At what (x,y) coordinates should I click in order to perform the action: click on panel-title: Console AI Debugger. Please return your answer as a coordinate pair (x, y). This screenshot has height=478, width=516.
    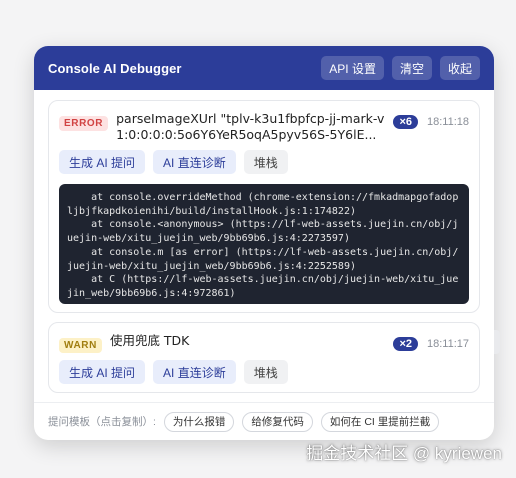
    Looking at the image, I should click on (115, 68).